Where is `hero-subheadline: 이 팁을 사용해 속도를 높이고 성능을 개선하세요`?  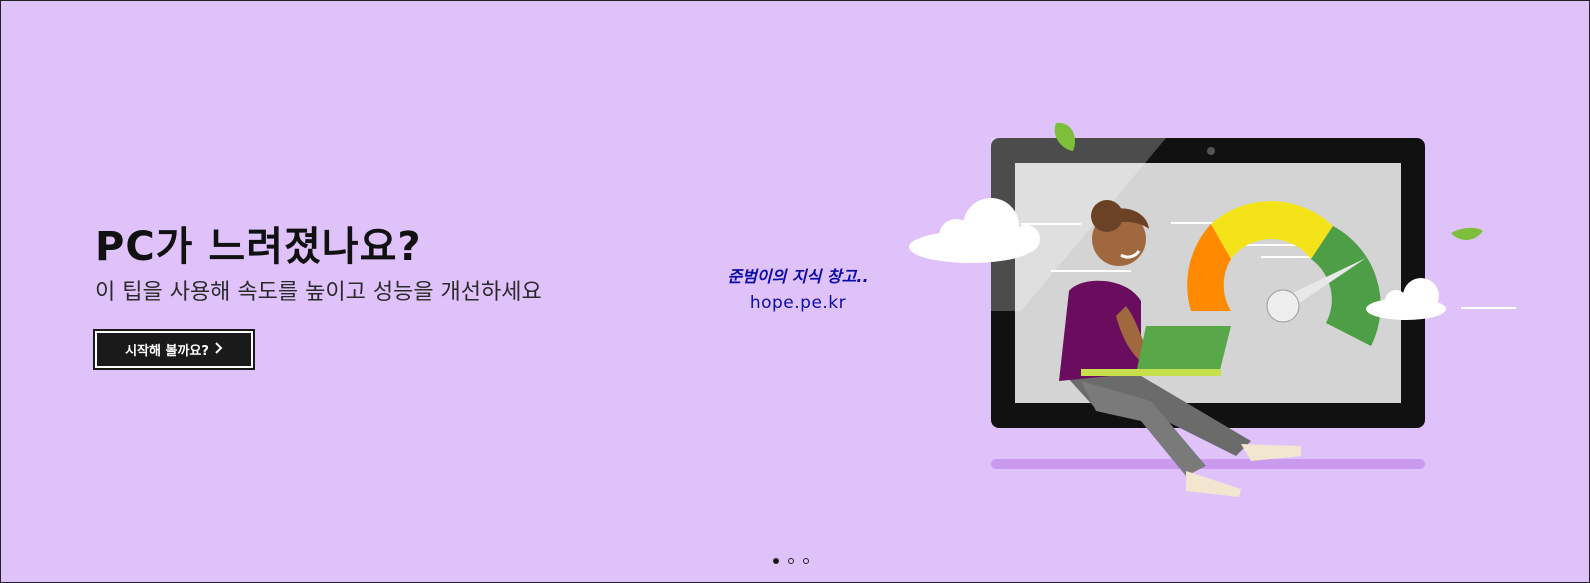
hero-subheadline: 이 팁을 사용해 속도를 높이고 성능을 개선하세요 is located at coordinates (318, 292).